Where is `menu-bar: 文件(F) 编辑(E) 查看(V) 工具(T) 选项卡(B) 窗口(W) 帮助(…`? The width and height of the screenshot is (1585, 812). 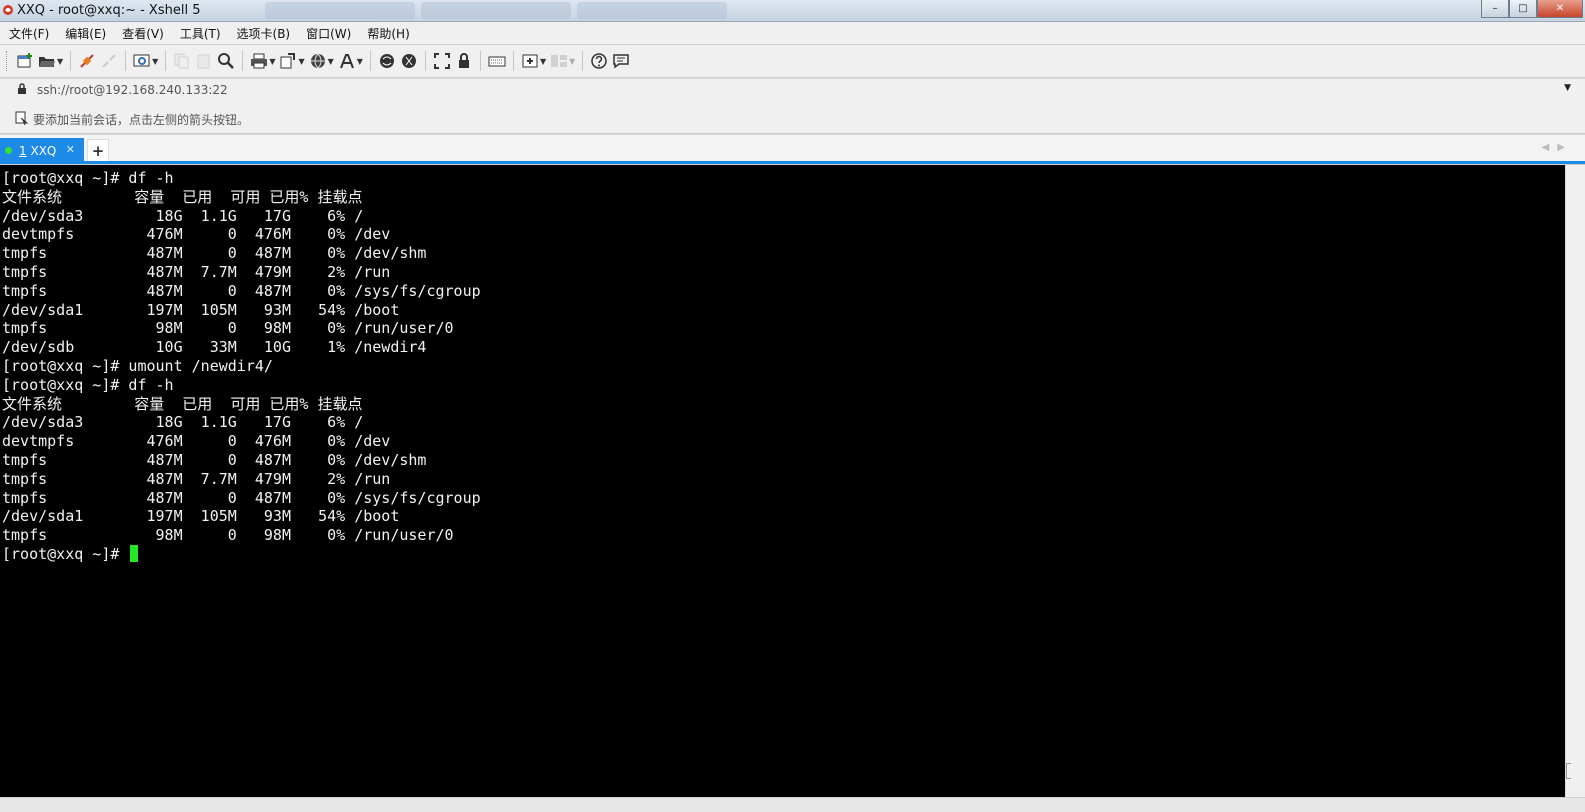
menu-bar: 文件(F) 编辑(E) 查看(V) 工具(T) 选项卡(B) 窗口(W) 帮助(… is located at coordinates (792, 33).